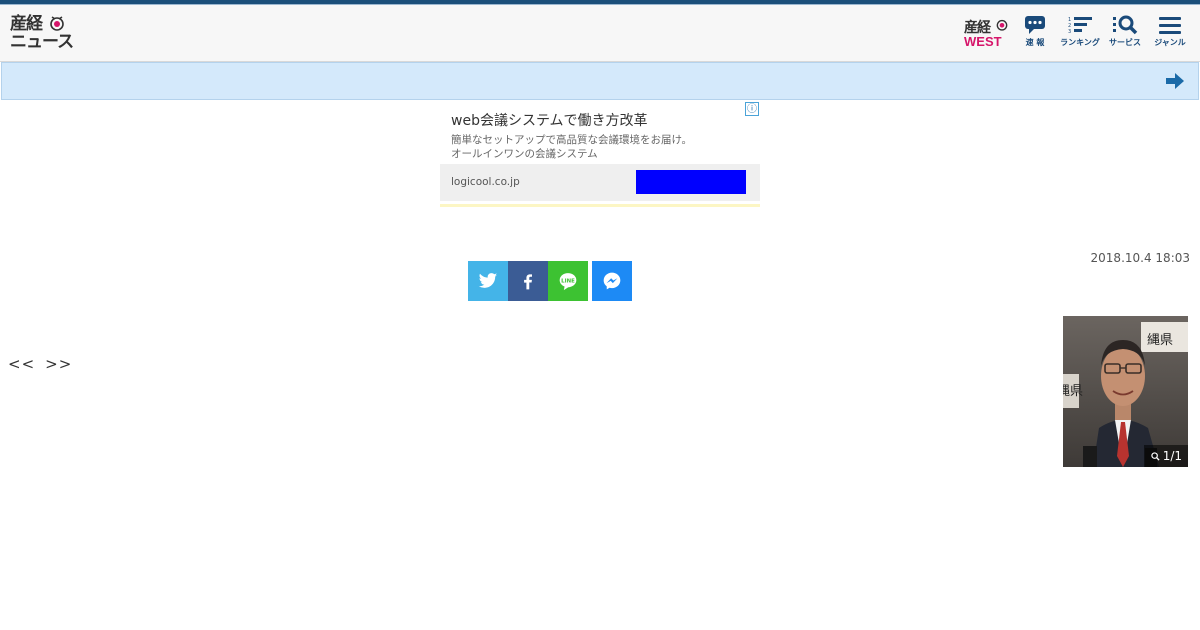  What do you see at coordinates (600, 81) in the screenshot?
I see `info-banner` at bounding box center [600, 81].